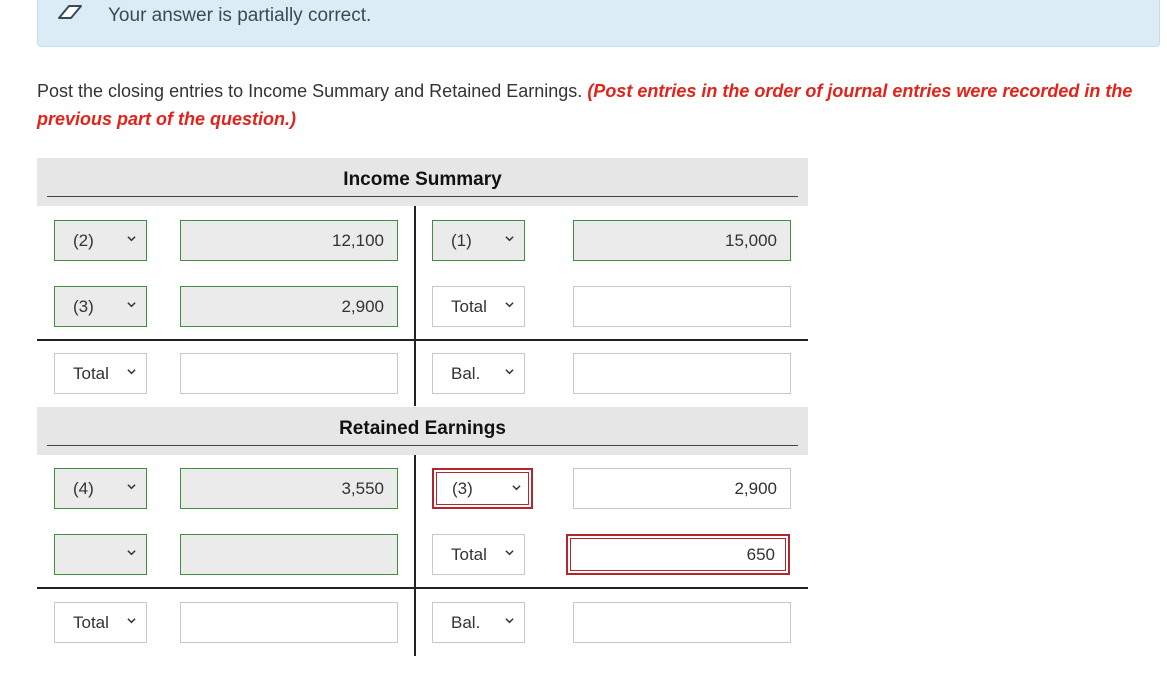 Image resolution: width=1167 pixels, height=685 pixels. Describe the element at coordinates (289, 306) in the screenshot. I see `income-summary-debit-amount-2: 2,900` at that location.